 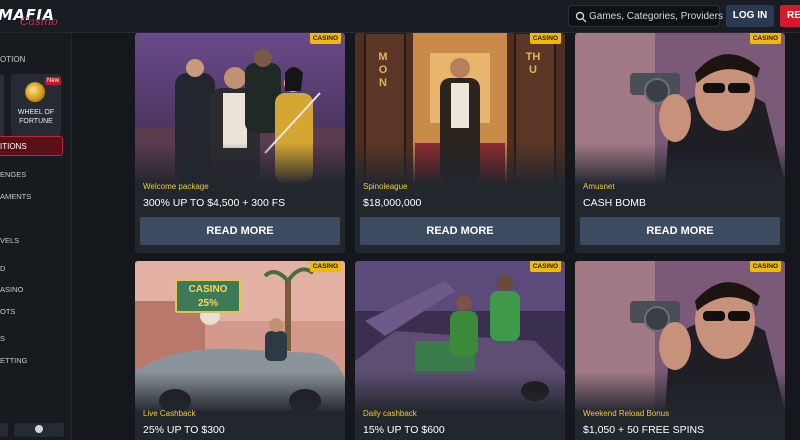 What do you see at coordinates (392, 203) in the screenshot?
I see `promo-title: $18,000,000` at bounding box center [392, 203].